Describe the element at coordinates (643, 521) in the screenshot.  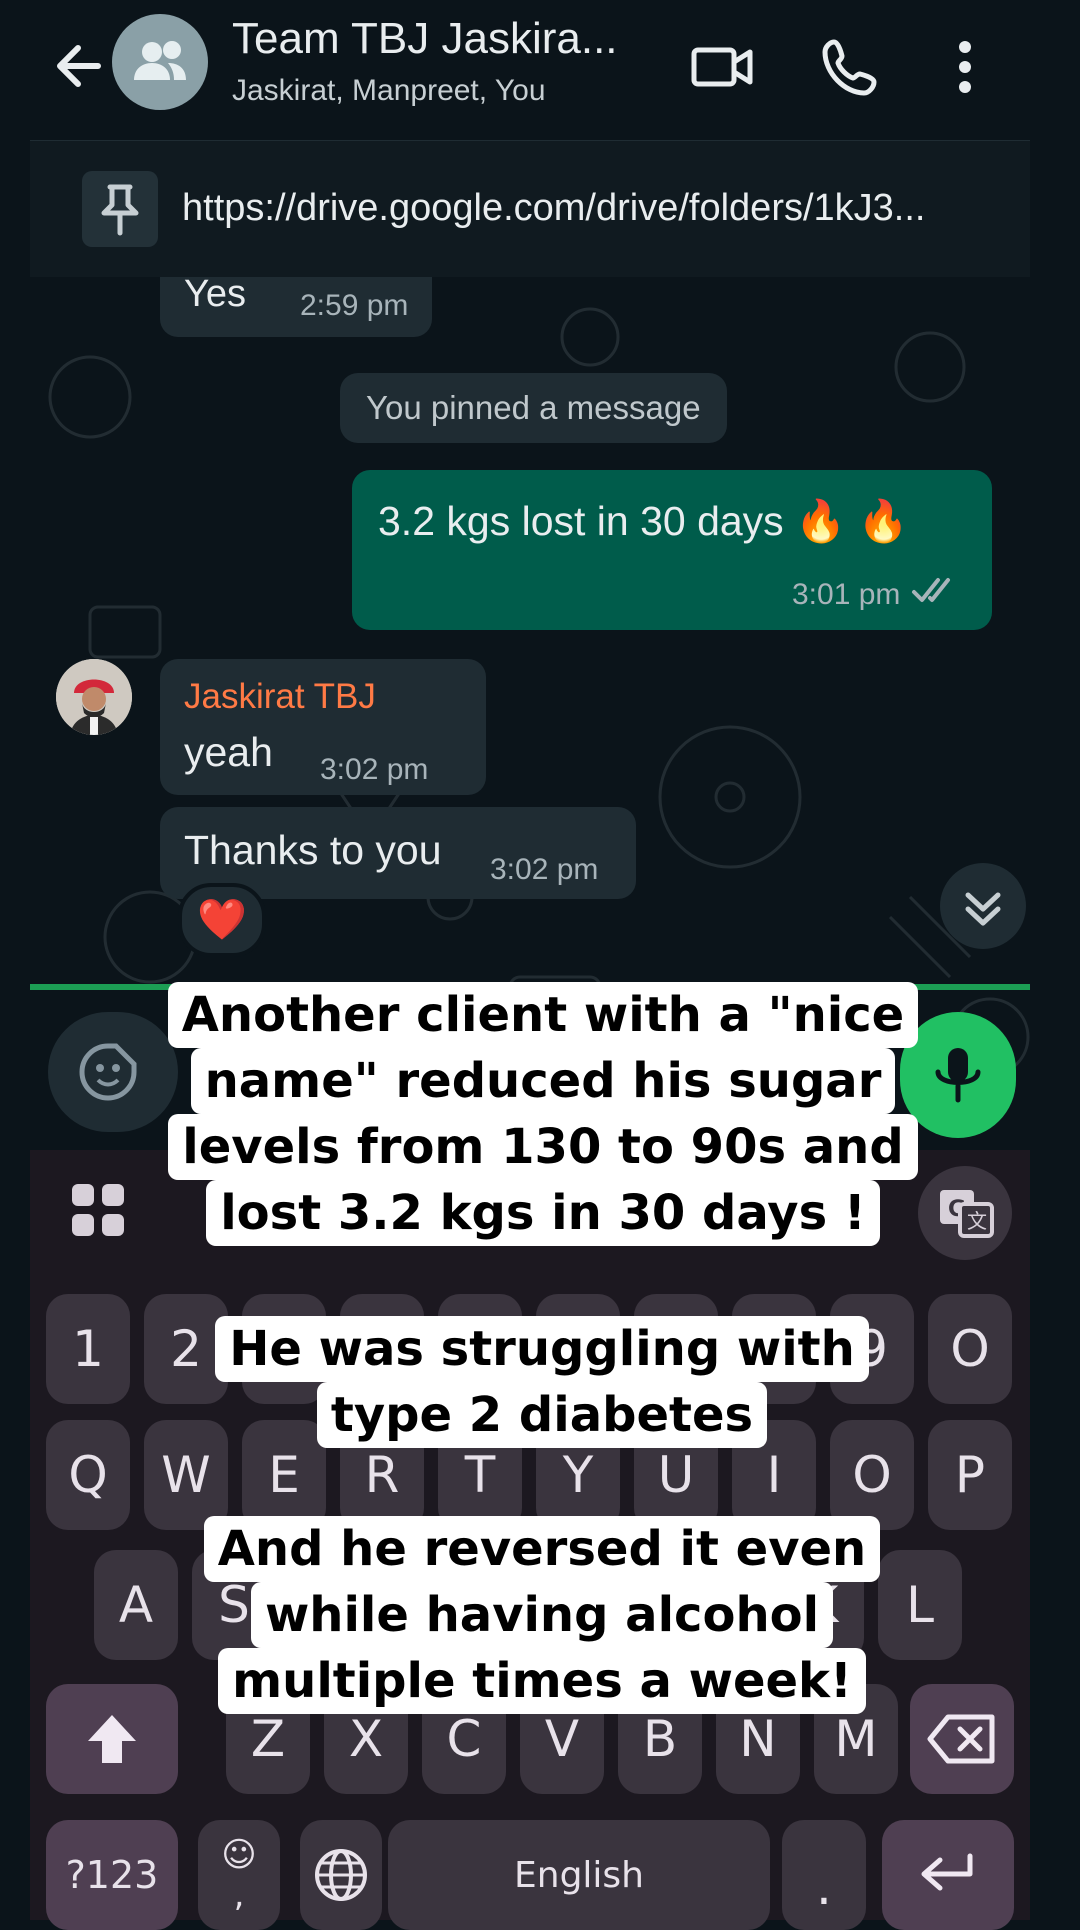
I see `message-text: 3.2 kgs lost in 30 days 🔥 🔥` at that location.